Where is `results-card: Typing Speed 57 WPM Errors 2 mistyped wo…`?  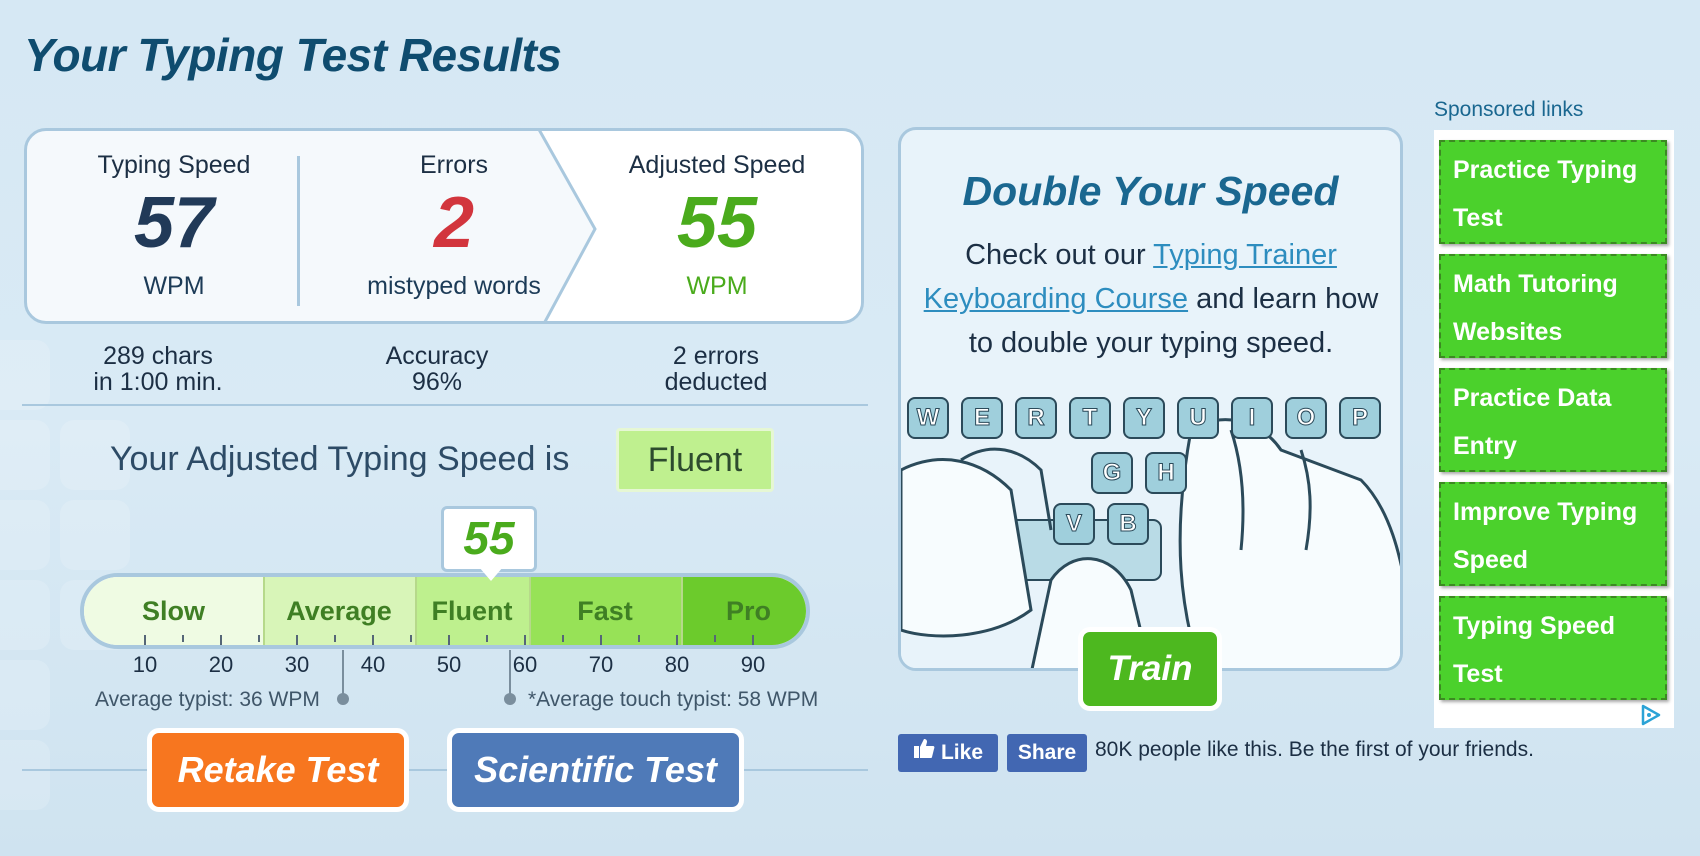
results-card: Typing Speed 57 WPM Errors 2 mistyped wo… is located at coordinates (444, 226).